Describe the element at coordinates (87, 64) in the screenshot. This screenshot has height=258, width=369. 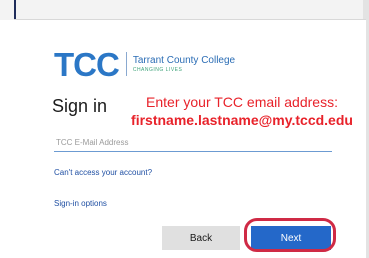
I see `logo-mark: TCC` at that location.